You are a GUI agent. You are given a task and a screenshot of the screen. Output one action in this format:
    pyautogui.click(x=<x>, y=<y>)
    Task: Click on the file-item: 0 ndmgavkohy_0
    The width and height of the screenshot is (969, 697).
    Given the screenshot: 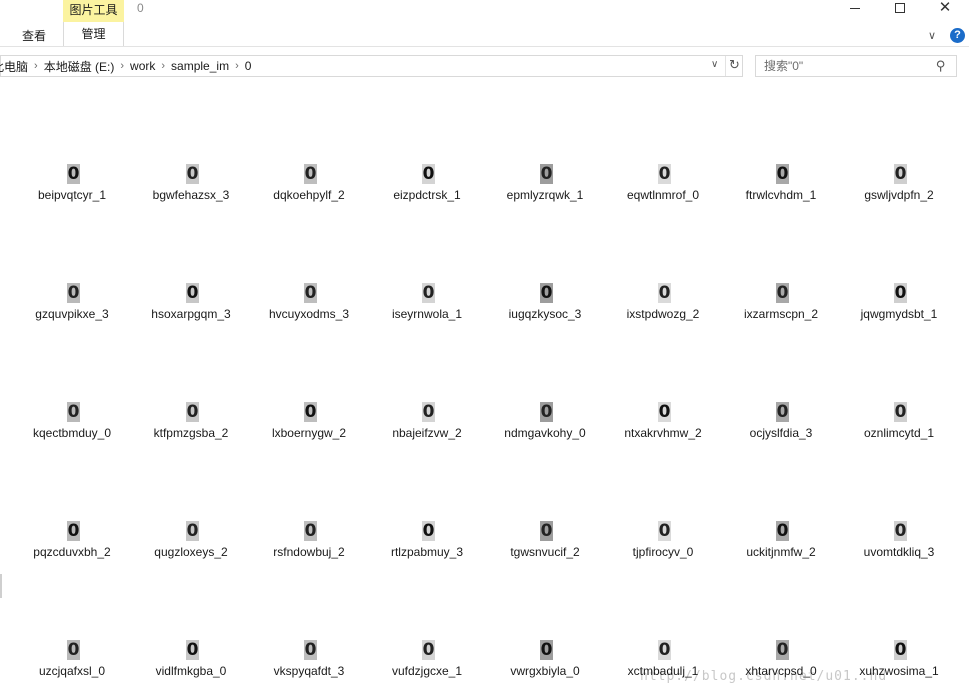 What is the action you would take?
    pyautogui.click(x=545, y=432)
    